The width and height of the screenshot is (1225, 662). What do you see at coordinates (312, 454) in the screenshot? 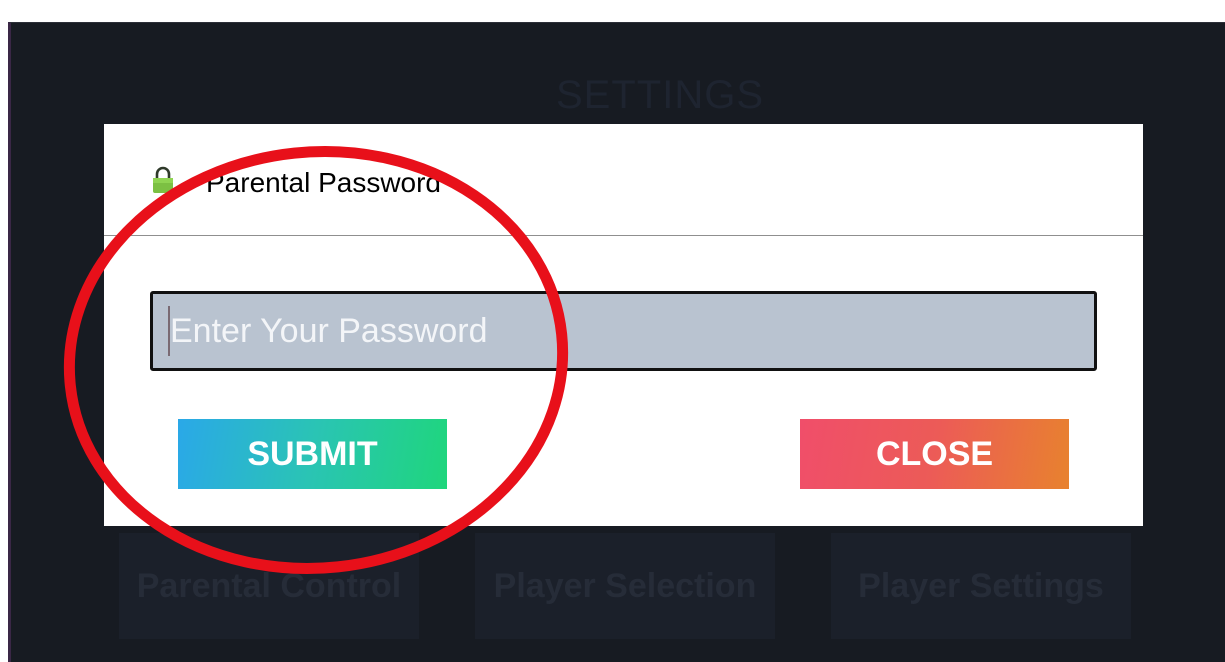
I see `submit-button: SUBMIT` at bounding box center [312, 454].